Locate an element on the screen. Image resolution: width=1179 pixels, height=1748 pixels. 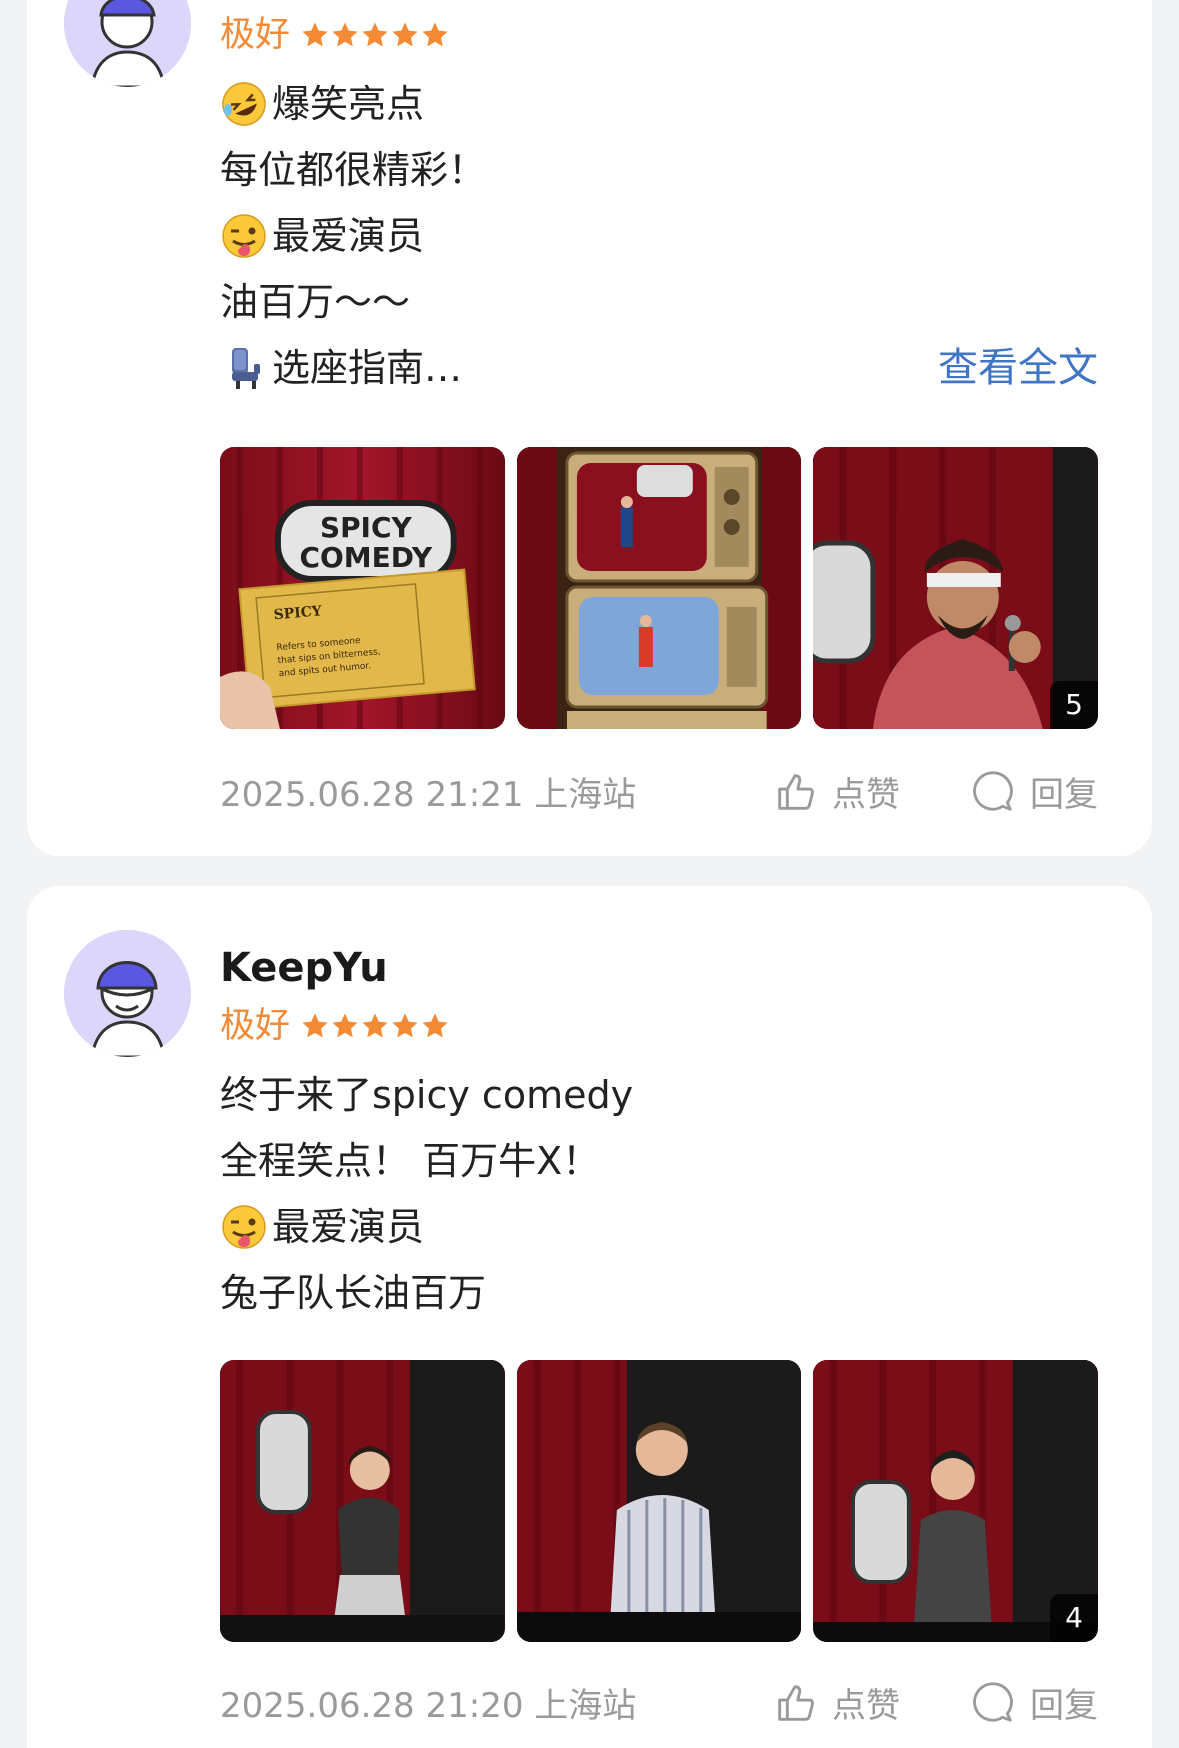
username: KeepYu is located at coordinates (659, 968).